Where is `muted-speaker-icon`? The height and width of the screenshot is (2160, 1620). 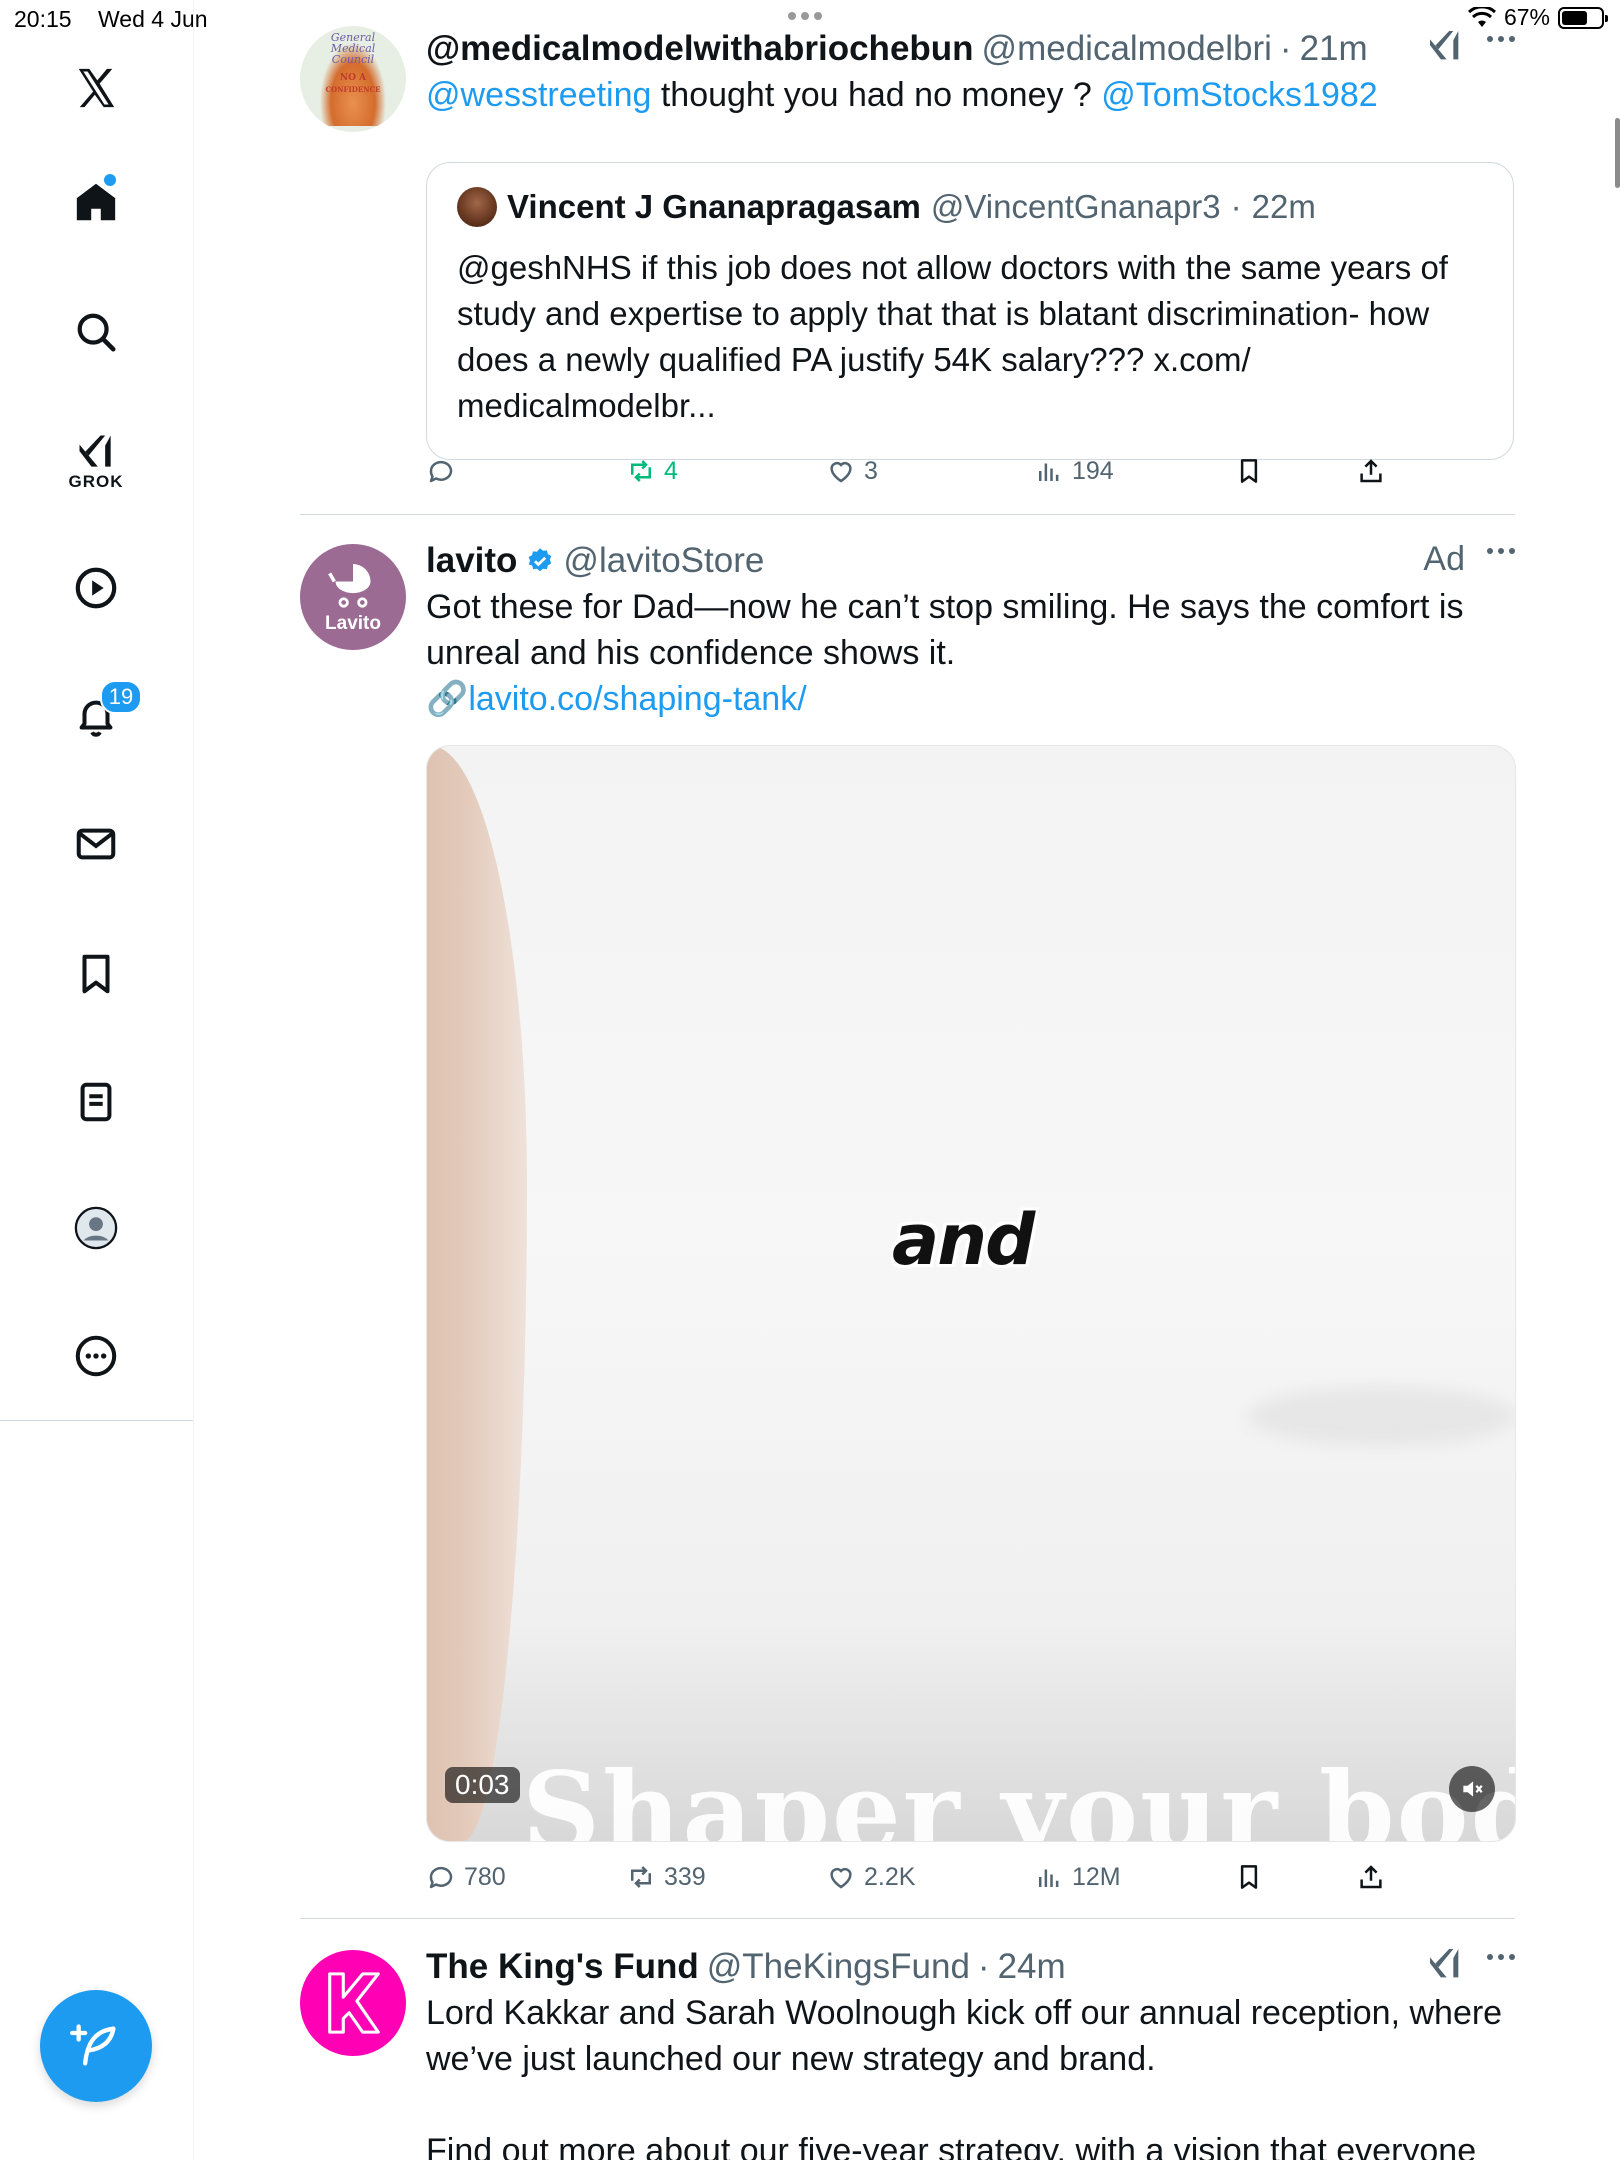
muted-speaker-icon is located at coordinates (1473, 1789).